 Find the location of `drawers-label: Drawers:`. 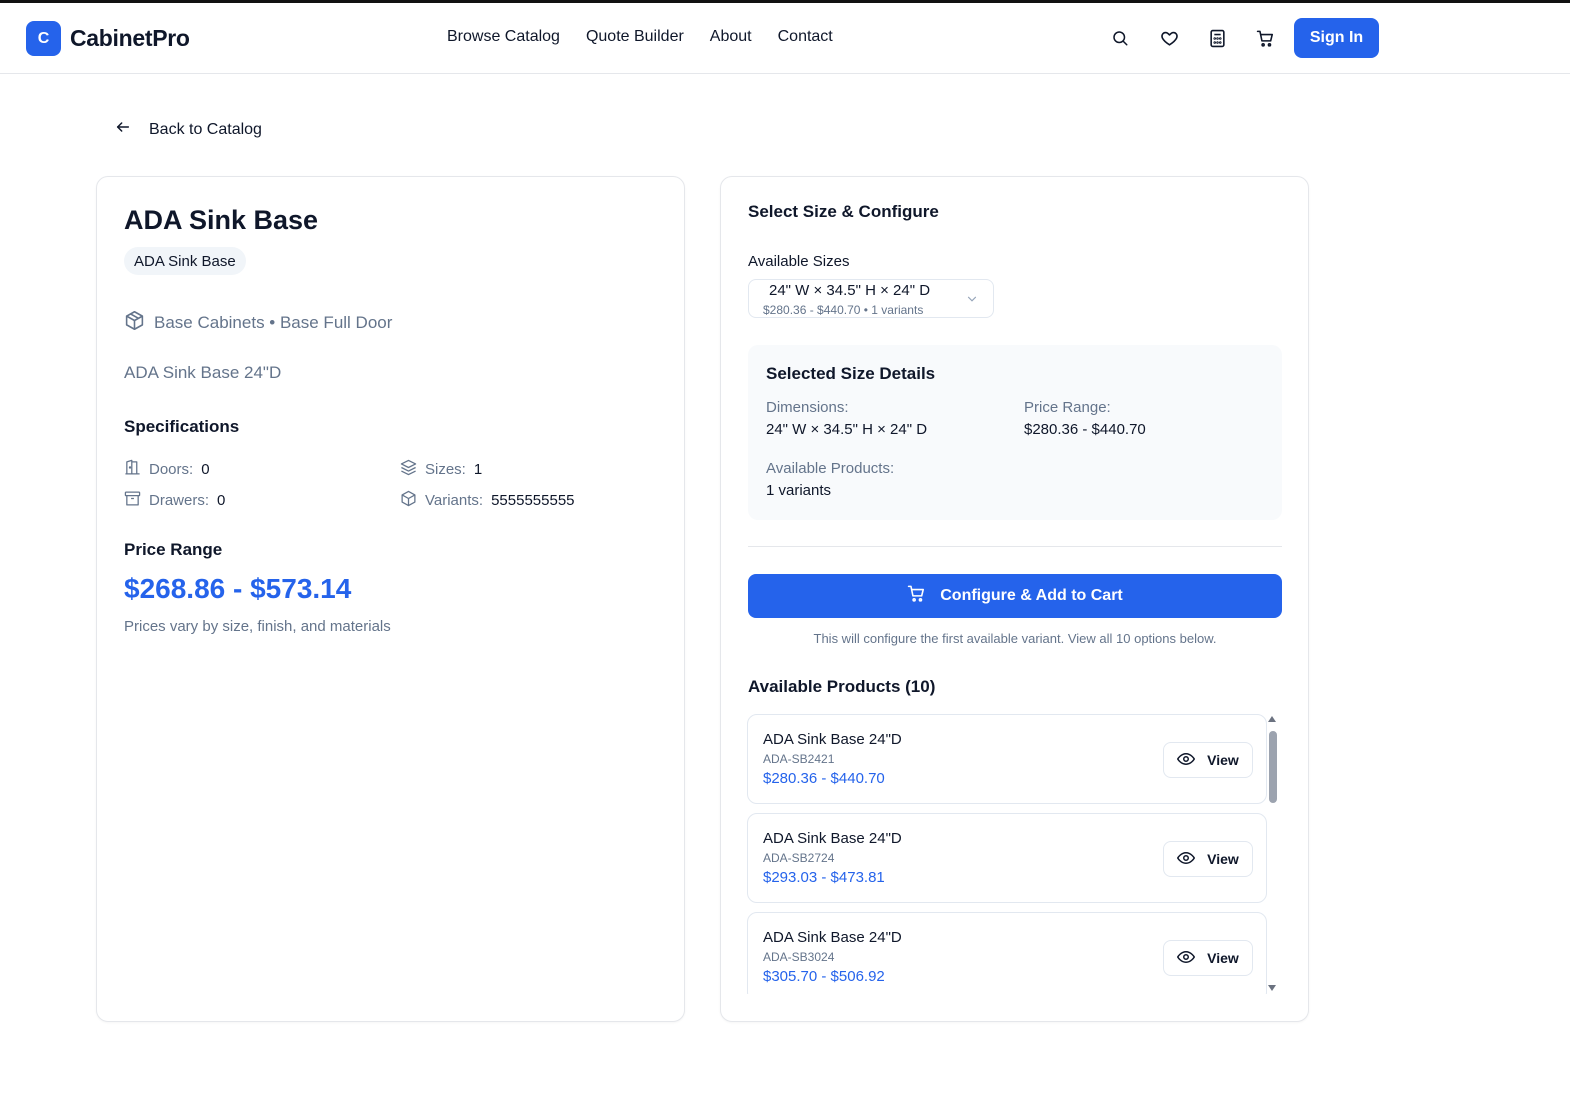

drawers-label: Drawers: is located at coordinates (179, 500).